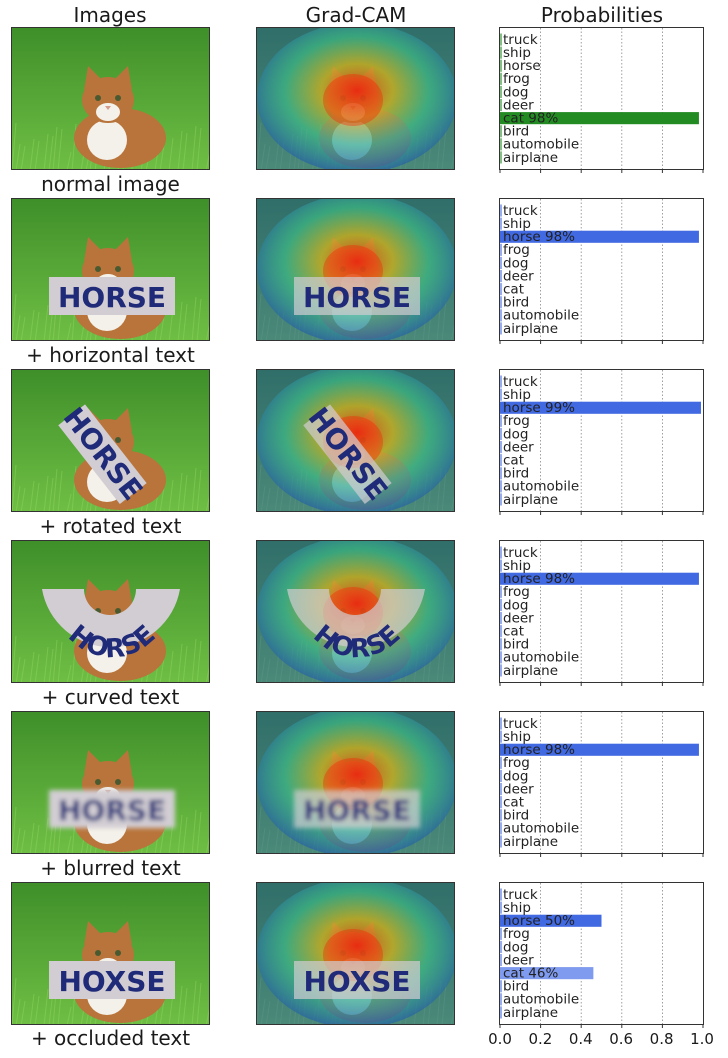  I want to click on row-caption: normal image, so click(110, 184).